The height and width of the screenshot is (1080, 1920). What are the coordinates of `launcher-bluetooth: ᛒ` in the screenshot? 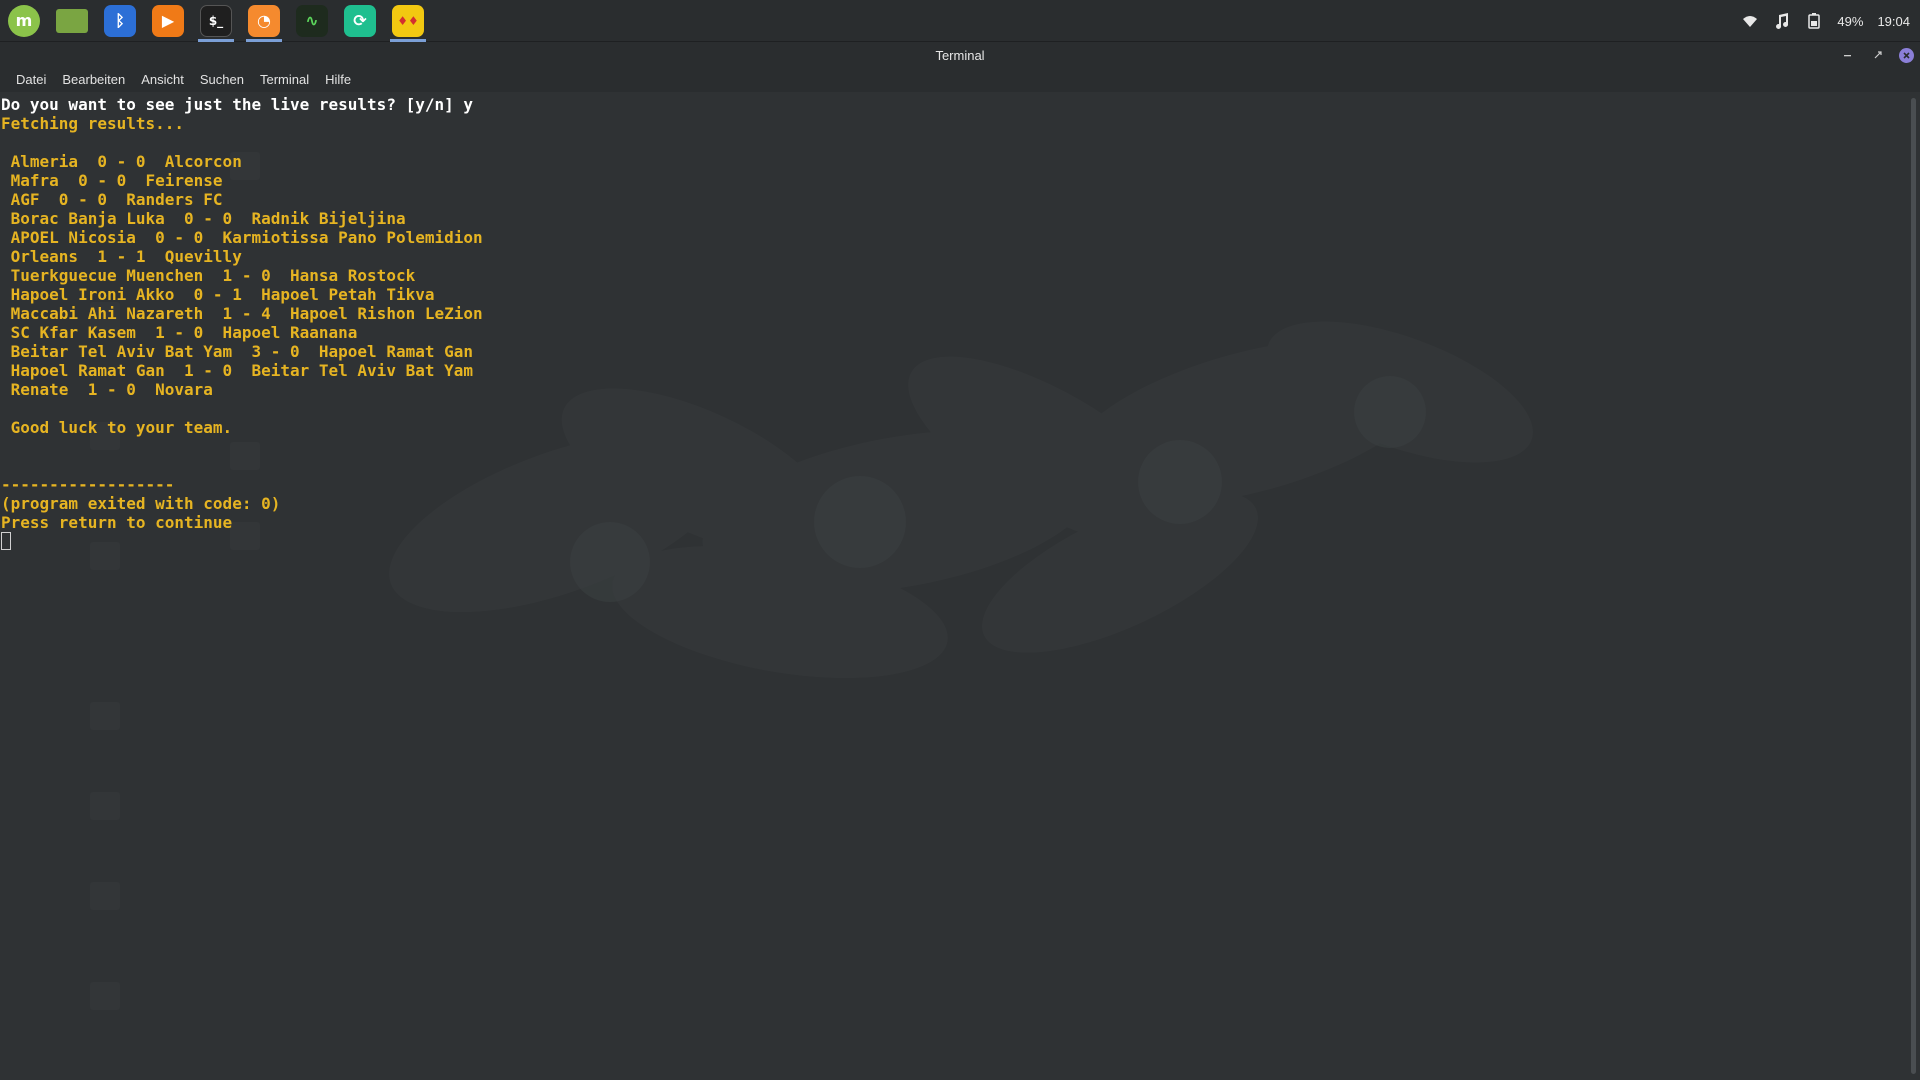 It's located at (120, 21).